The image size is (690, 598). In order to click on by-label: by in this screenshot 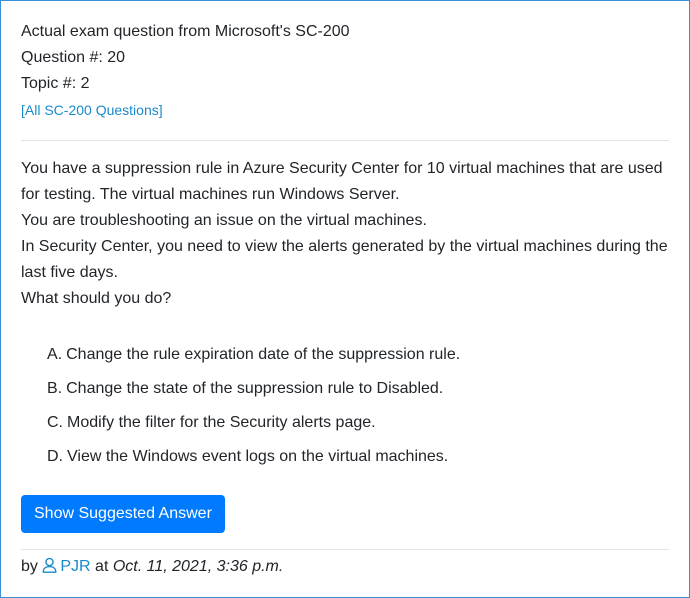, I will do `click(29, 566)`.